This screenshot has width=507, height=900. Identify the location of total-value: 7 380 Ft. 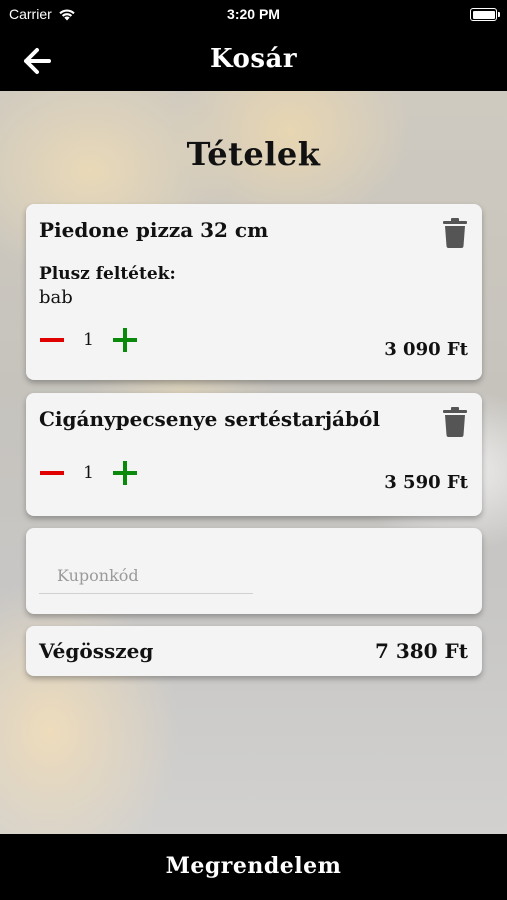
(421, 651).